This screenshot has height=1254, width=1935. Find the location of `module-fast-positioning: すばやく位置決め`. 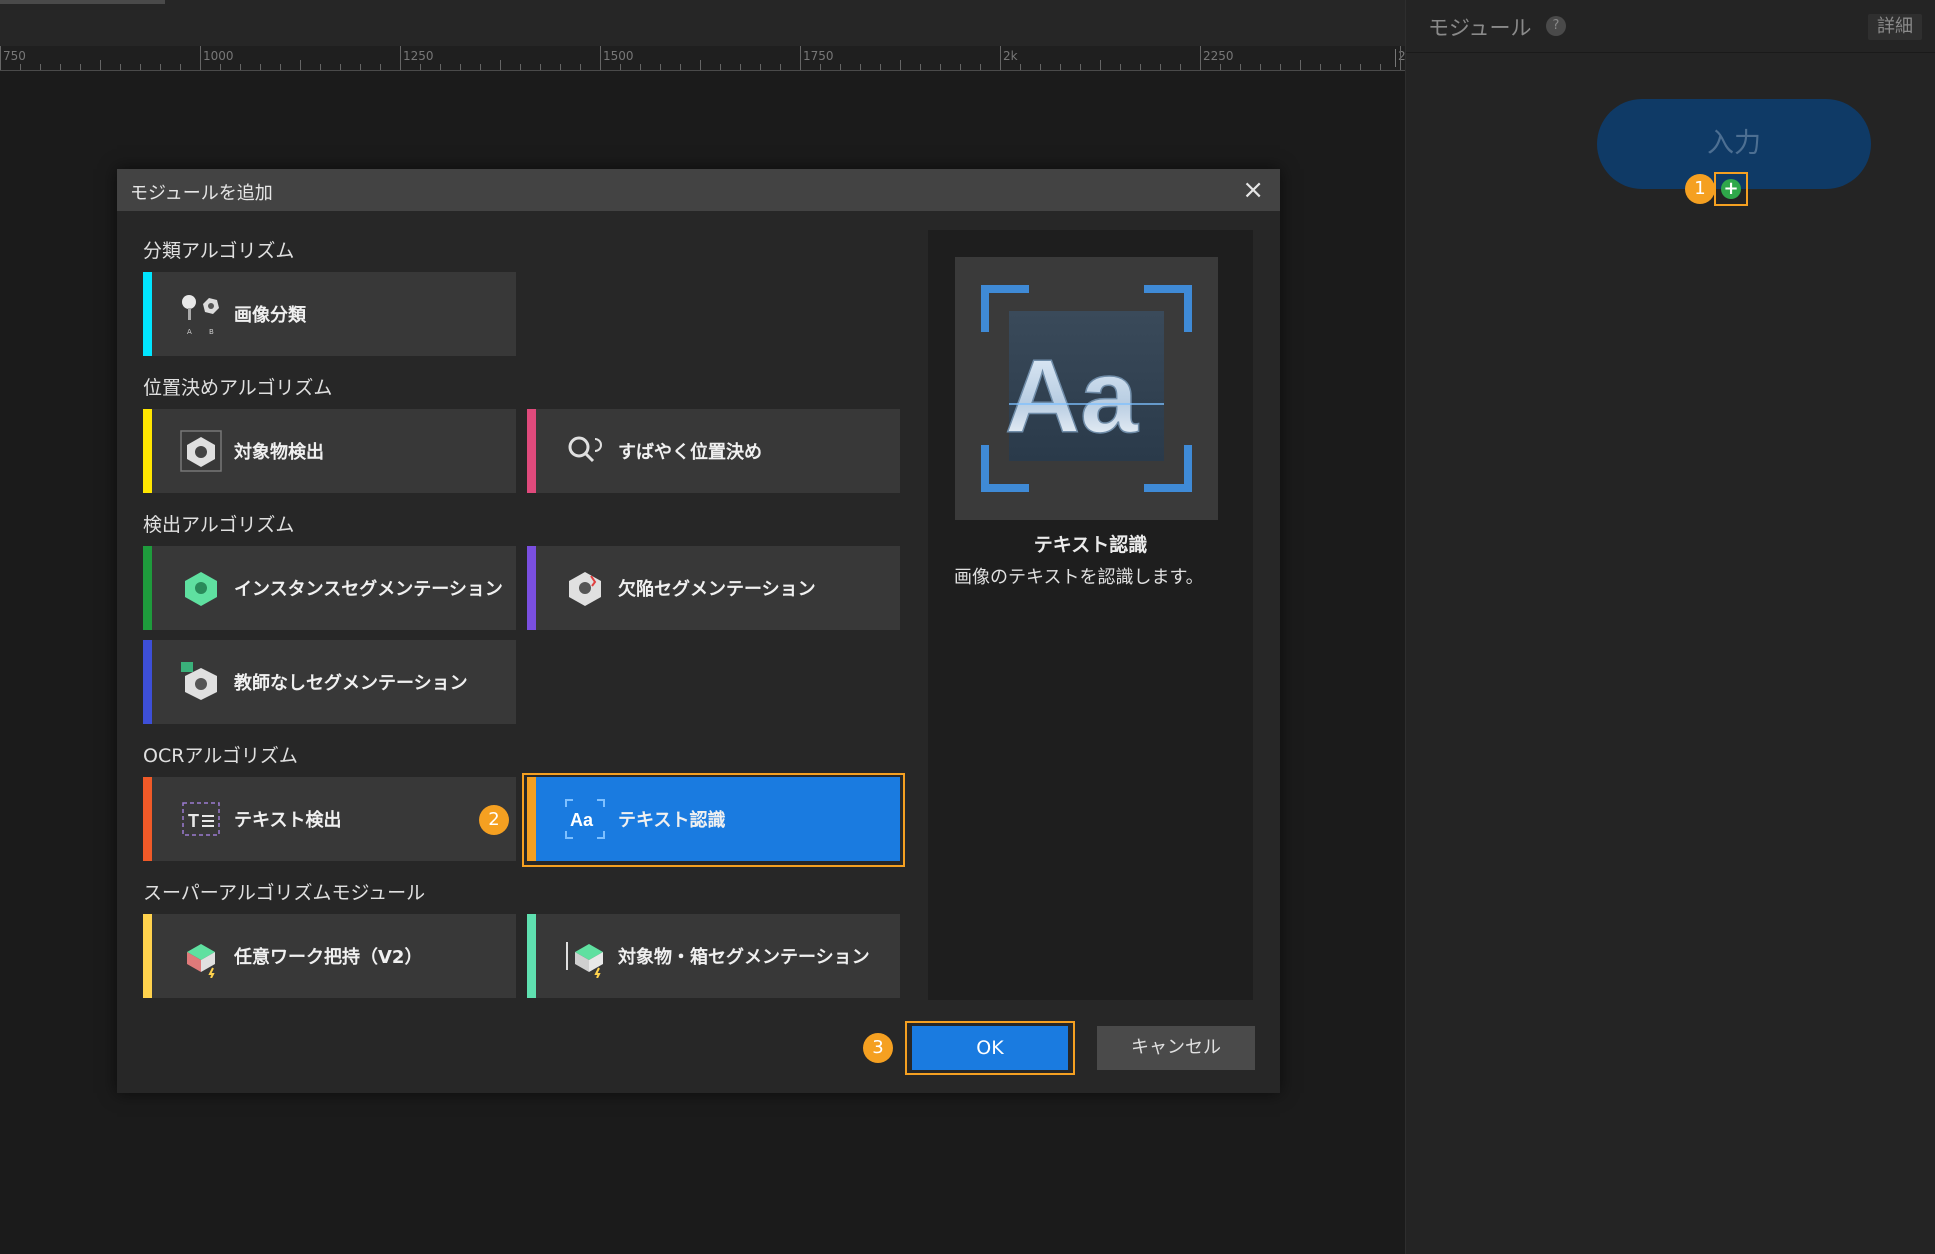

module-fast-positioning: すばやく位置決め is located at coordinates (713, 451).